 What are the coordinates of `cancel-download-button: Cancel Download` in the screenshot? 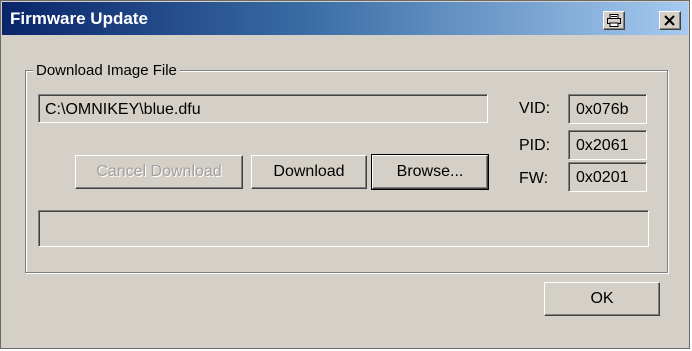 It's located at (159, 172).